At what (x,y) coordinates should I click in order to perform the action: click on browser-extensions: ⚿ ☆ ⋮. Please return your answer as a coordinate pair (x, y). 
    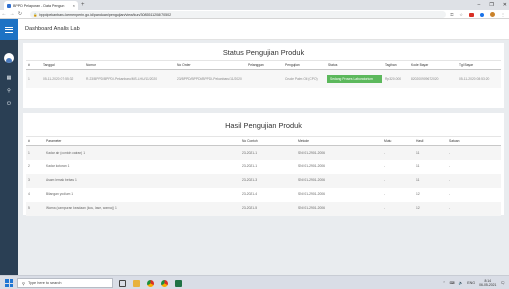
    Looking at the image, I should click on (477, 14).